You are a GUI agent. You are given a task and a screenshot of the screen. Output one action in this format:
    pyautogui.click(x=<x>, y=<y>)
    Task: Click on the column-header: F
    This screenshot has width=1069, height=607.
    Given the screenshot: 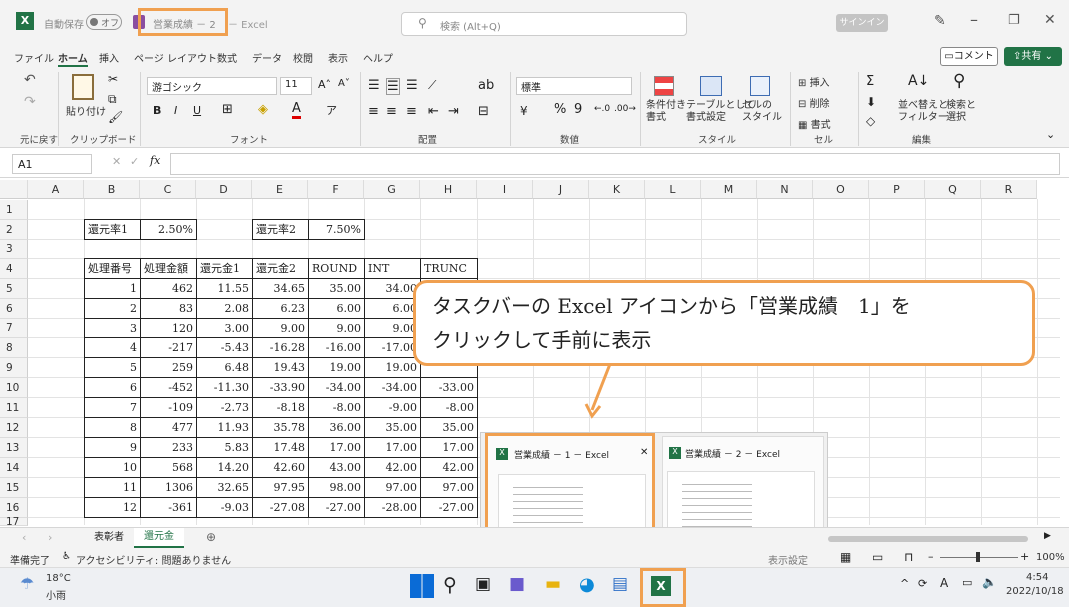 What is the action you would take?
    pyautogui.click(x=336, y=189)
    